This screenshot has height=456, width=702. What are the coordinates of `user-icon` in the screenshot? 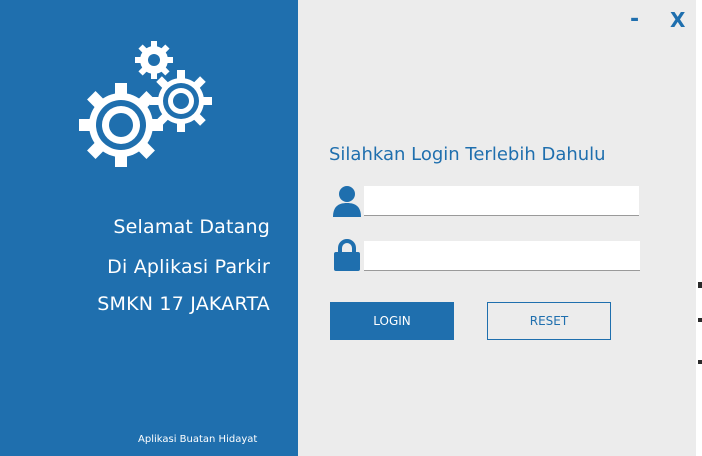 It's located at (347, 201).